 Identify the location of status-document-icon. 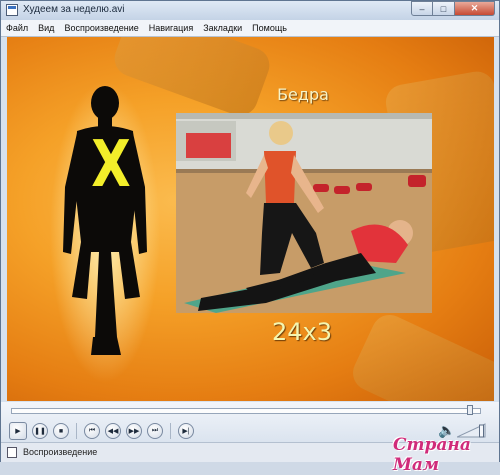
(12, 452).